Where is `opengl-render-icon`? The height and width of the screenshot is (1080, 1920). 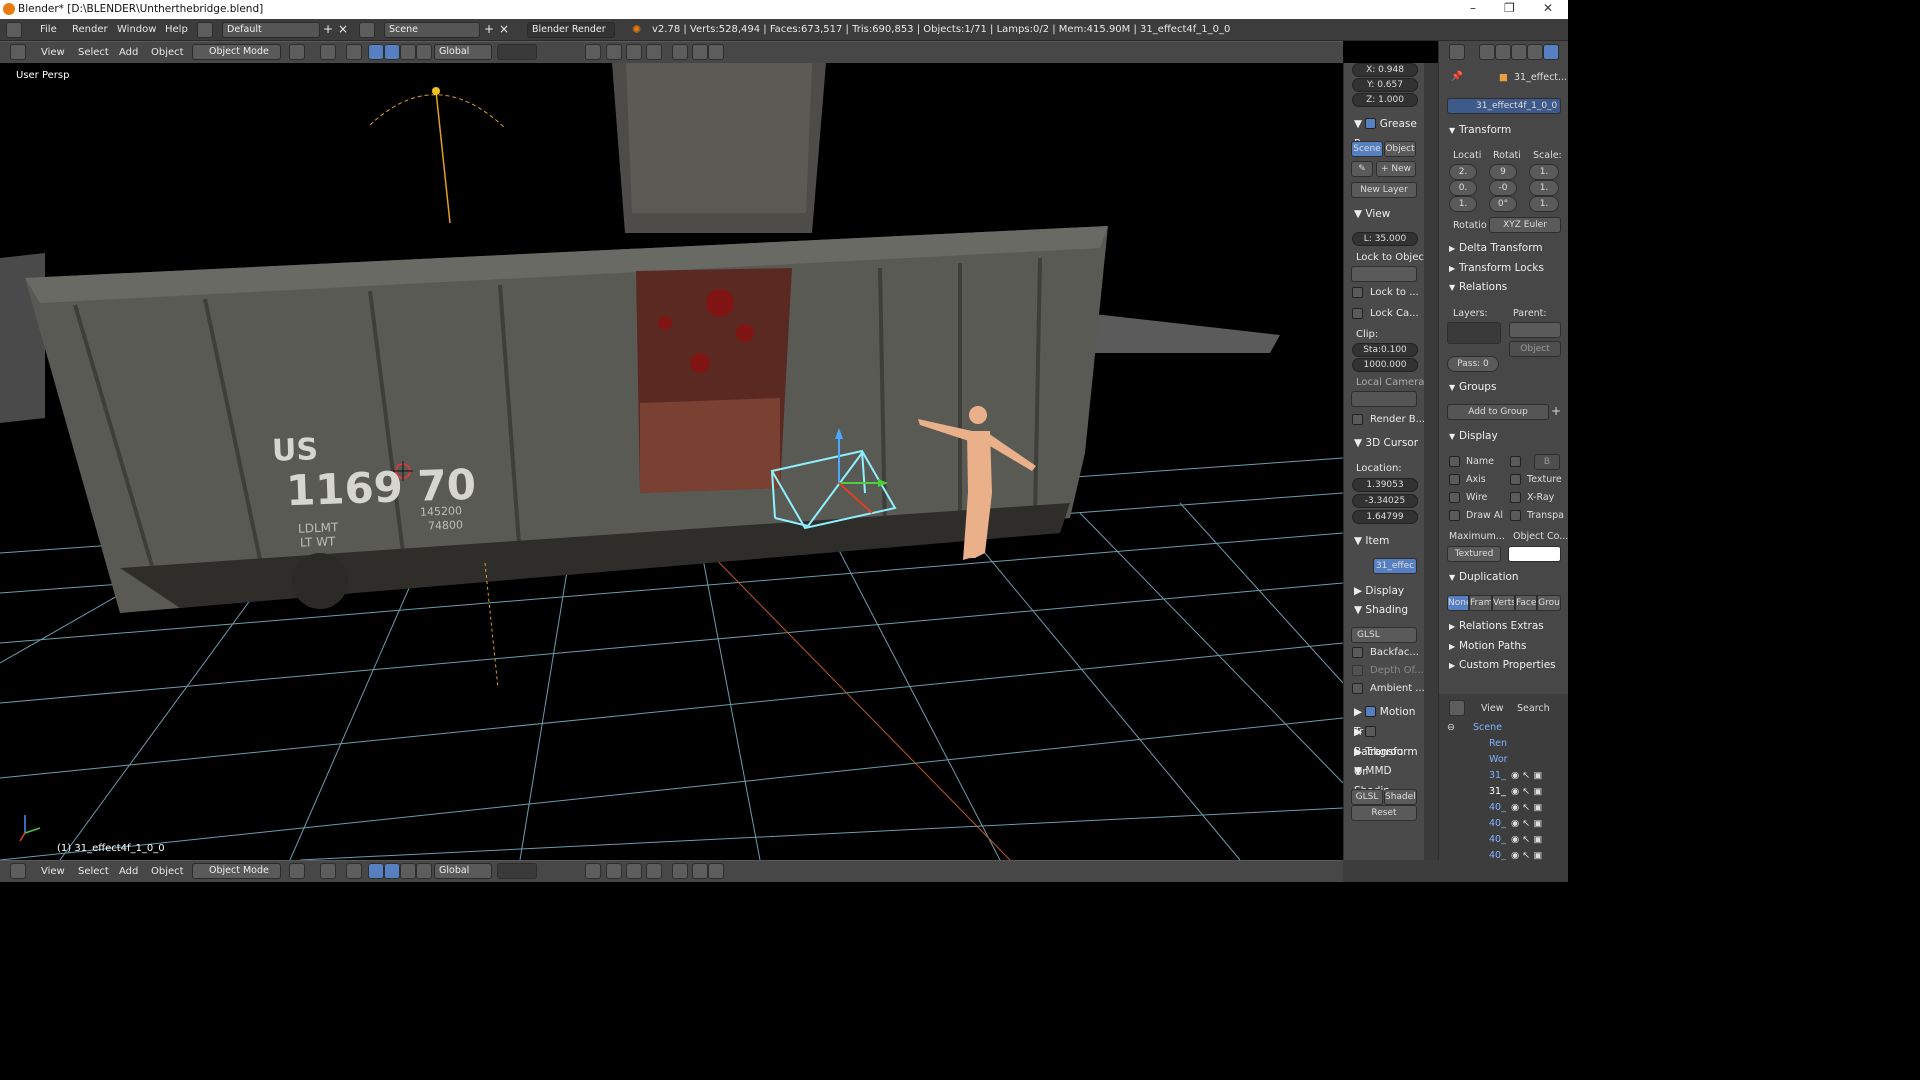 opengl-render-icon is located at coordinates (680, 871).